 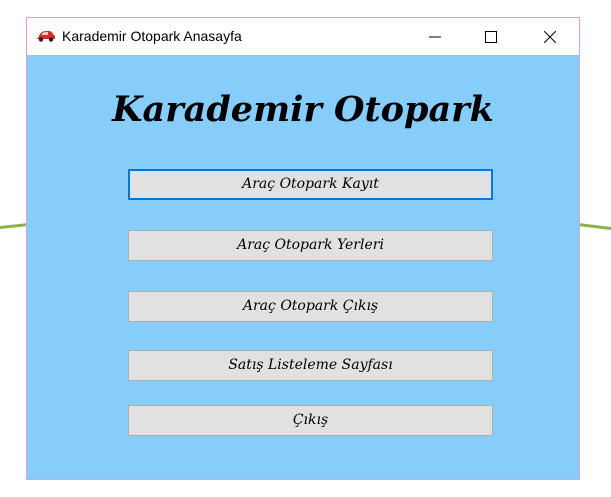 What do you see at coordinates (595, 226) in the screenshot?
I see `background-line` at bounding box center [595, 226].